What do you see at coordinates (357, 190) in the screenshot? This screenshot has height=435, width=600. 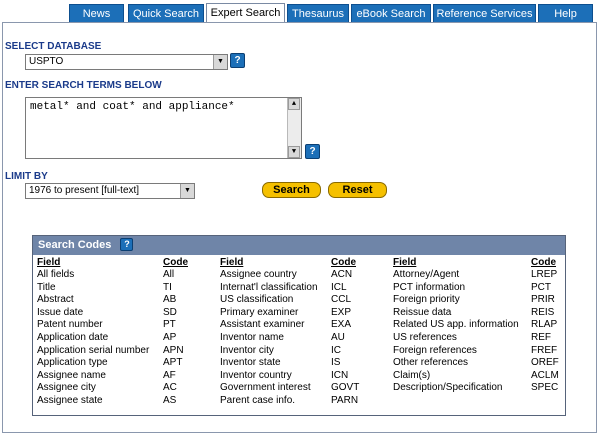 I see `reset-button: Reset` at bounding box center [357, 190].